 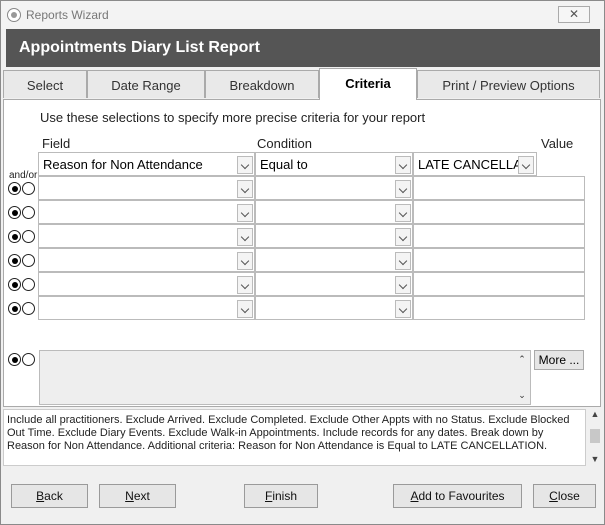 I want to click on tab-print-preview-options: Print / Preview Options, so click(x=508, y=84).